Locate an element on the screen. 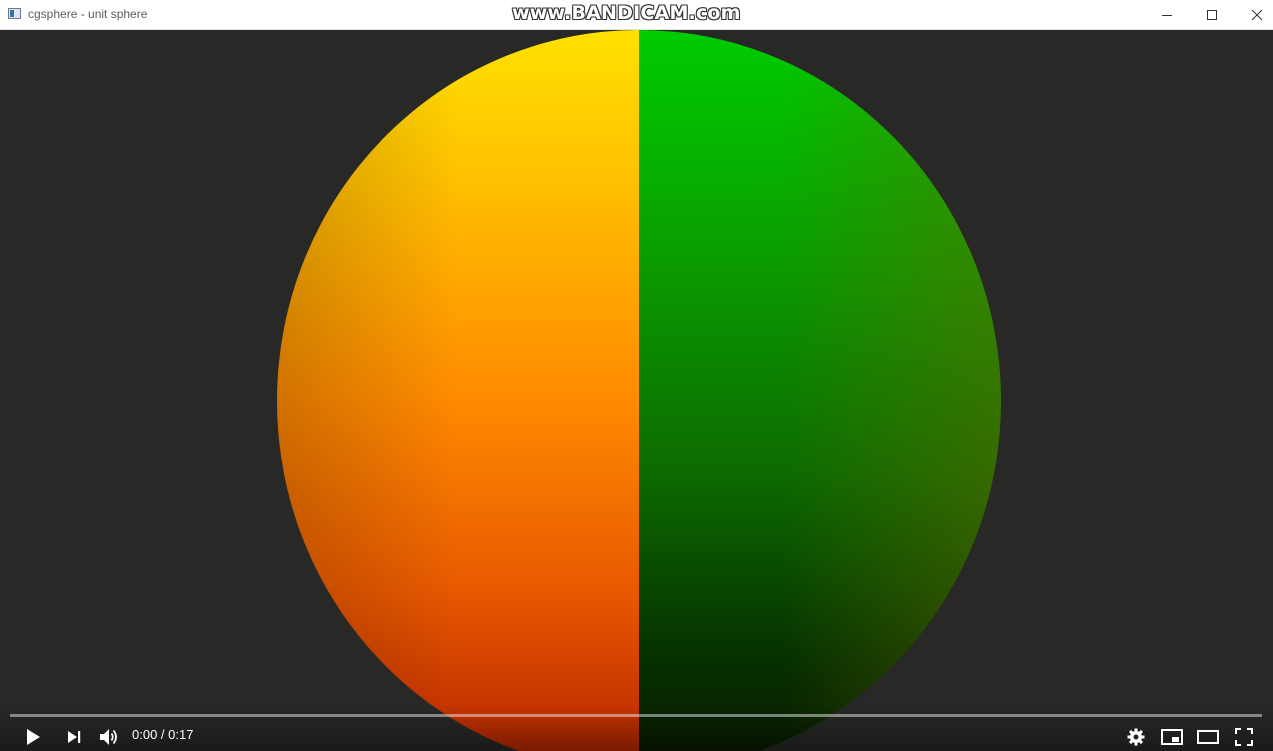  miniplayer-icon is located at coordinates (1172, 737).